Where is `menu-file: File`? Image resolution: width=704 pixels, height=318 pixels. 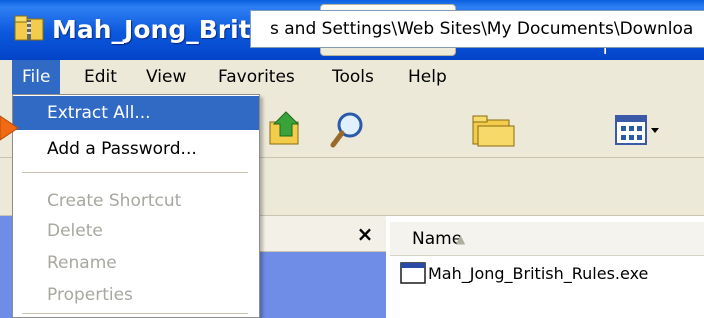 menu-file: File is located at coordinates (36, 77).